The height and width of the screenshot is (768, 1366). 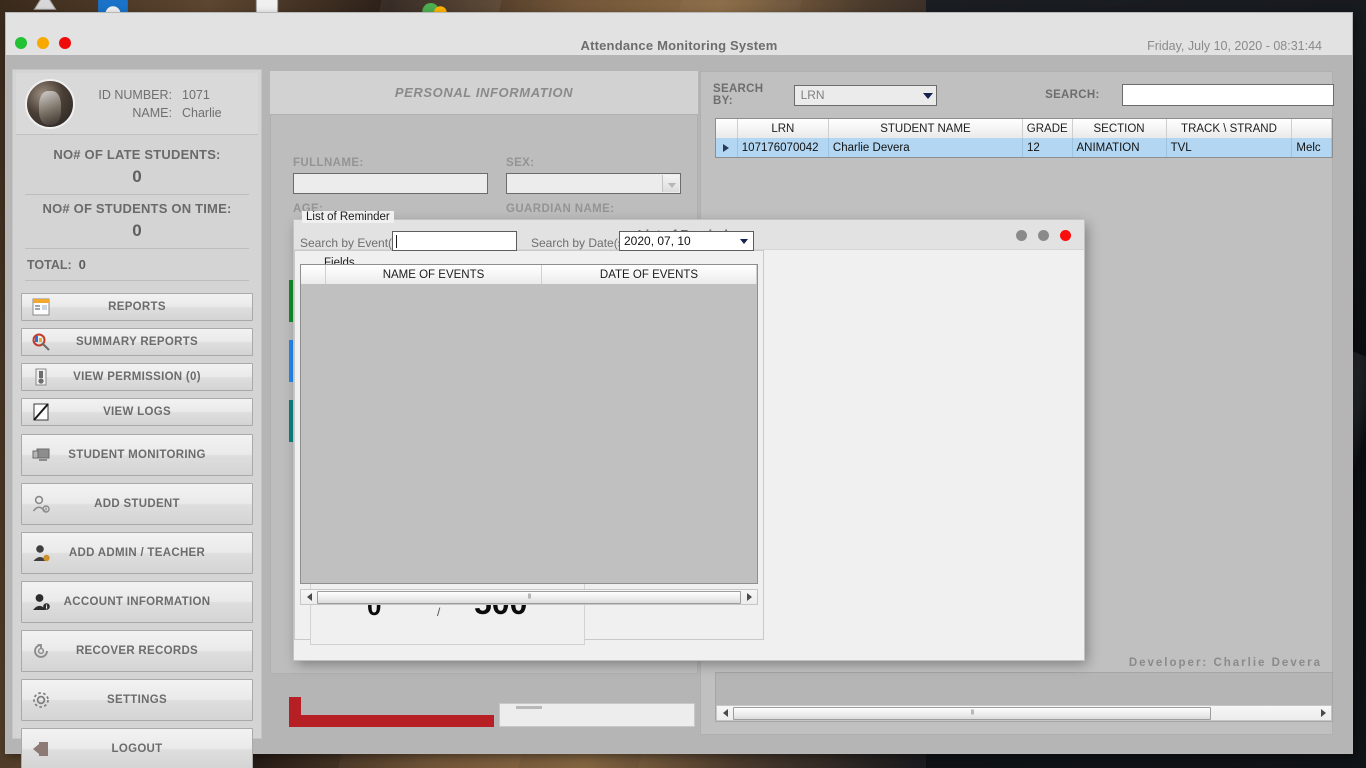 What do you see at coordinates (454, 241) in the screenshot?
I see `search-by-event-input` at bounding box center [454, 241].